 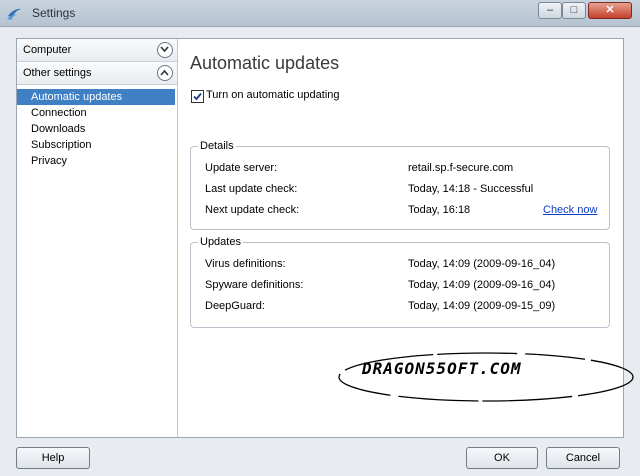 I want to click on sidebar-item-automatic-updates: Automatic updates, so click(x=96, y=97).